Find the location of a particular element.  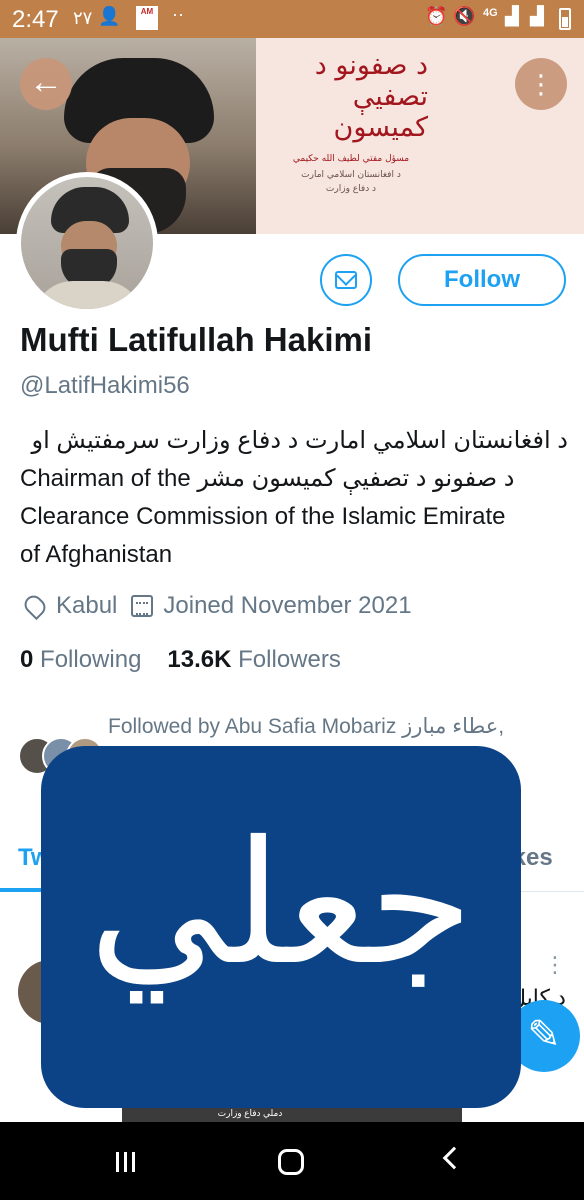

joined-date: Joined November 2021 is located at coordinates (287, 605).